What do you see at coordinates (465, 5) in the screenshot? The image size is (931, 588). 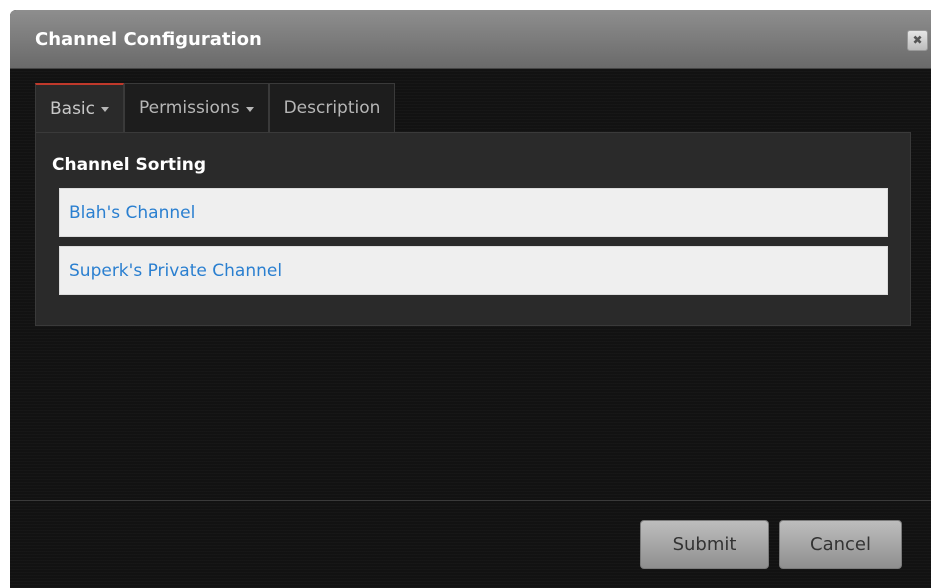 I see `background-page-strip` at bounding box center [465, 5].